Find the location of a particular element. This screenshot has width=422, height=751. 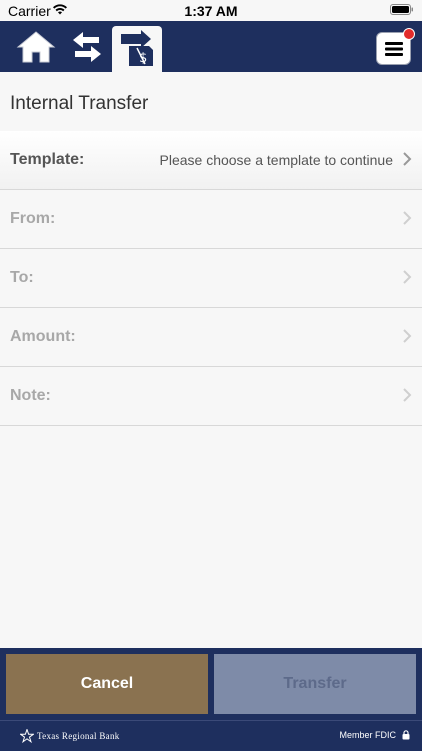

bank-name: Texas Regional Bank is located at coordinates (78, 736).